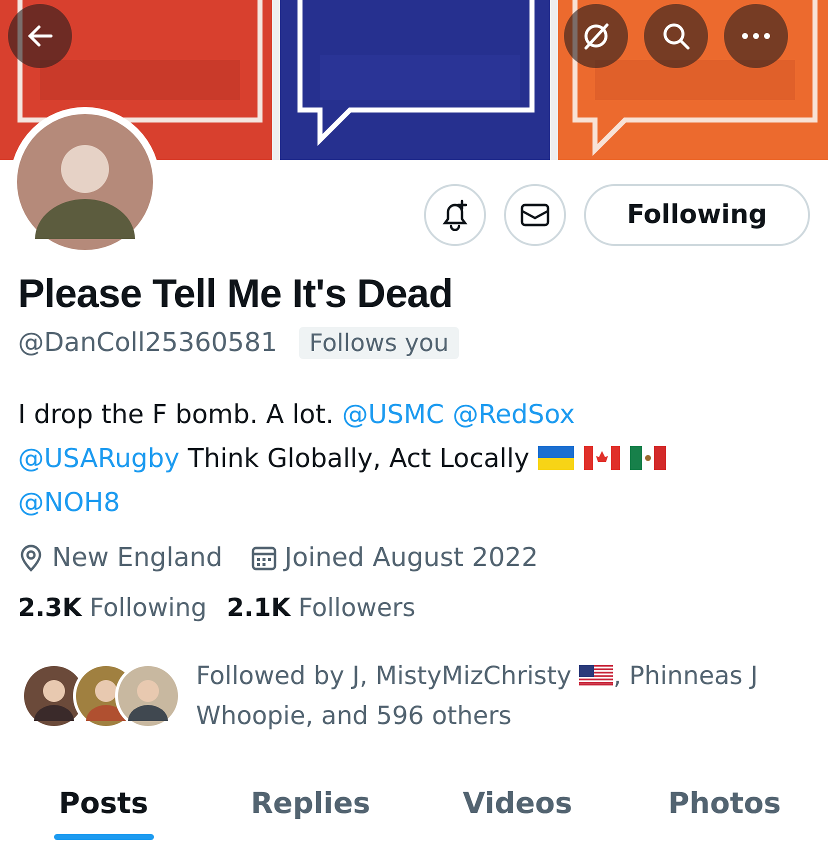 This screenshot has height=841, width=828. I want to click on mexico-flag-icon, so click(648, 458).